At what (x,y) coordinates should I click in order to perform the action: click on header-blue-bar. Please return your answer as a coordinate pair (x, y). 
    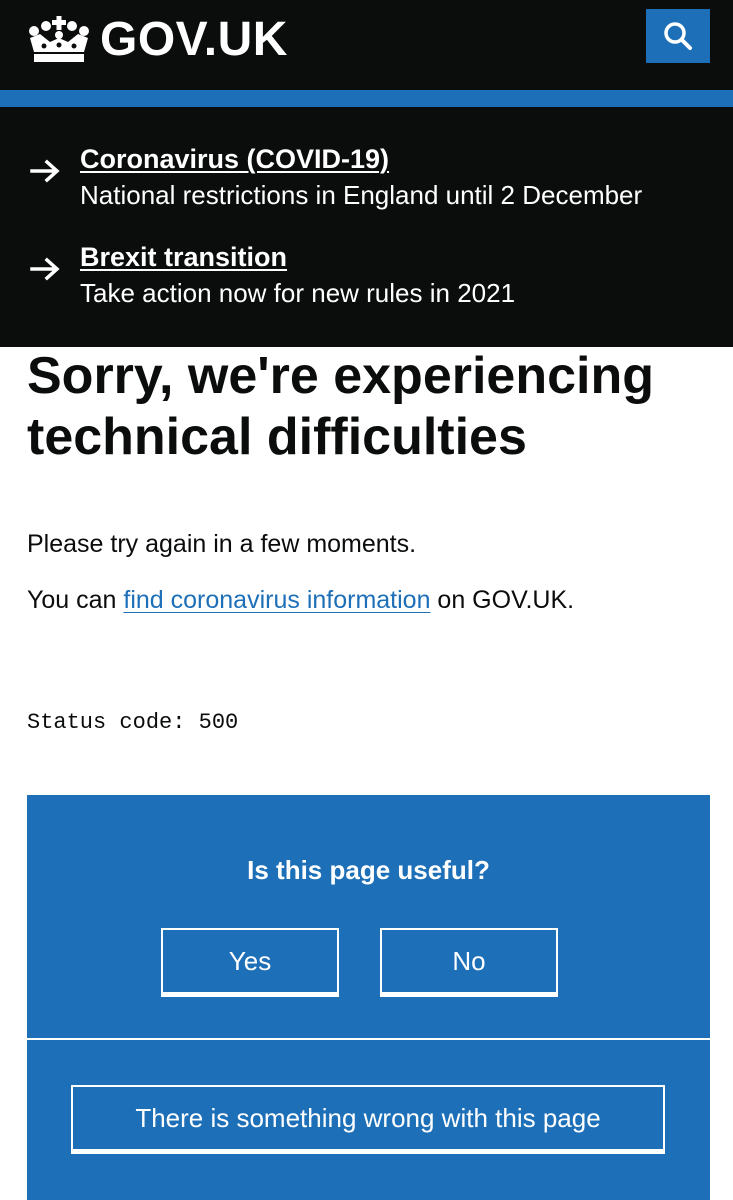
    Looking at the image, I should click on (366, 98).